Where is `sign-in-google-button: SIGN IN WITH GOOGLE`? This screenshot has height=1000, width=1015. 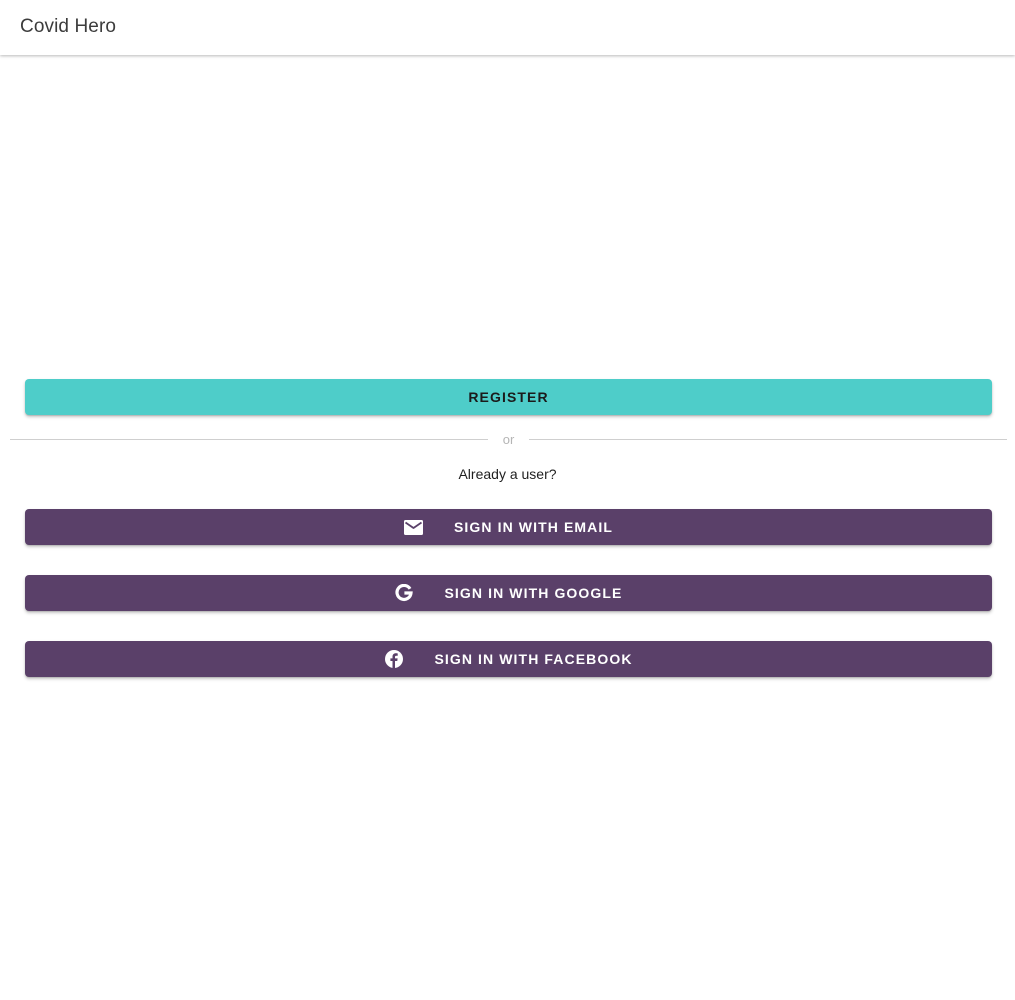
sign-in-google-button: SIGN IN WITH GOOGLE is located at coordinates (508, 593).